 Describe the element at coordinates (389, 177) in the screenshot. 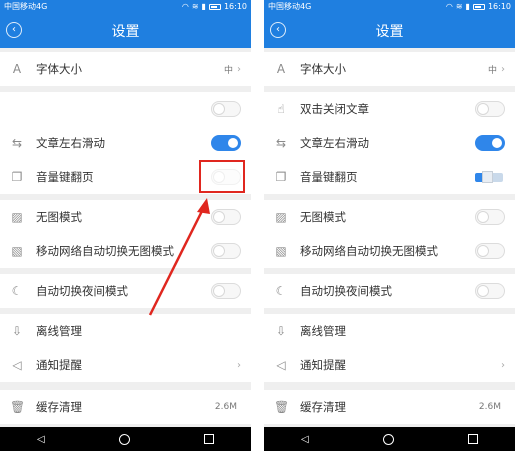

I see `setting-volume-page-turn: ❐ 音量键翻页` at that location.